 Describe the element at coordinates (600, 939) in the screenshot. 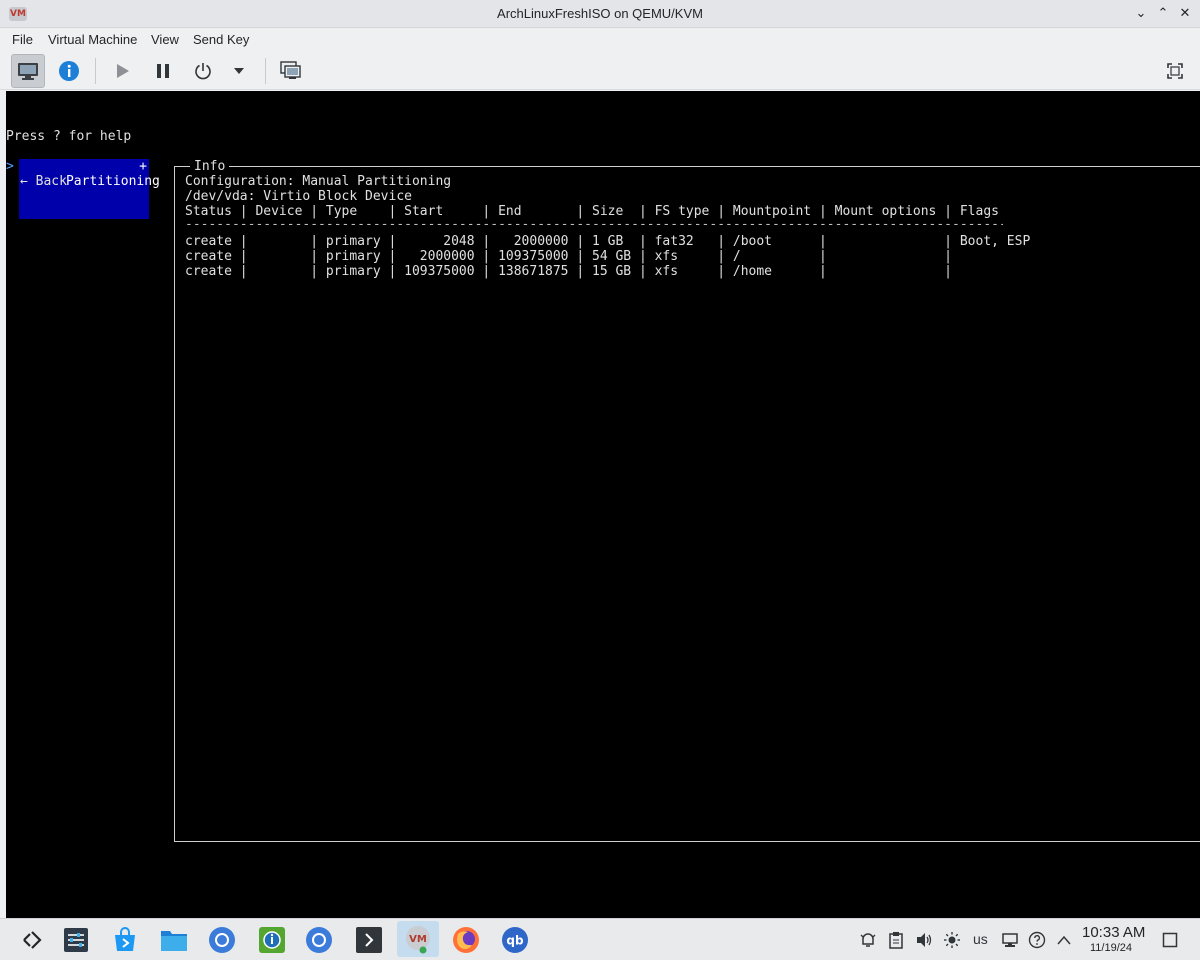

I see `taskbar: VM qb us 10:33 AM 11/19/24` at that location.